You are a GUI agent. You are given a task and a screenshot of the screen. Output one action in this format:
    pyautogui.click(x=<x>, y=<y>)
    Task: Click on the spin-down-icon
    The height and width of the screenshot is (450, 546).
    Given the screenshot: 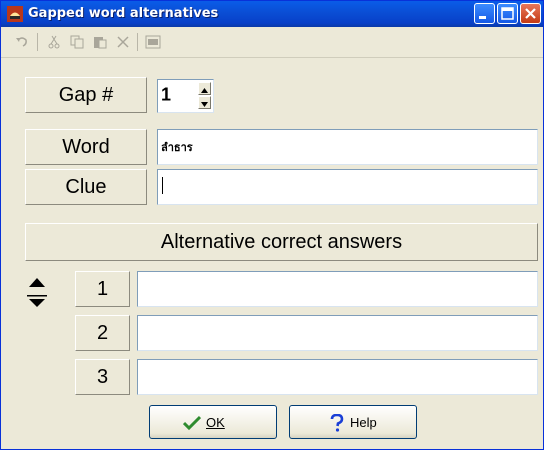 What is the action you would take?
    pyautogui.click(x=204, y=104)
    